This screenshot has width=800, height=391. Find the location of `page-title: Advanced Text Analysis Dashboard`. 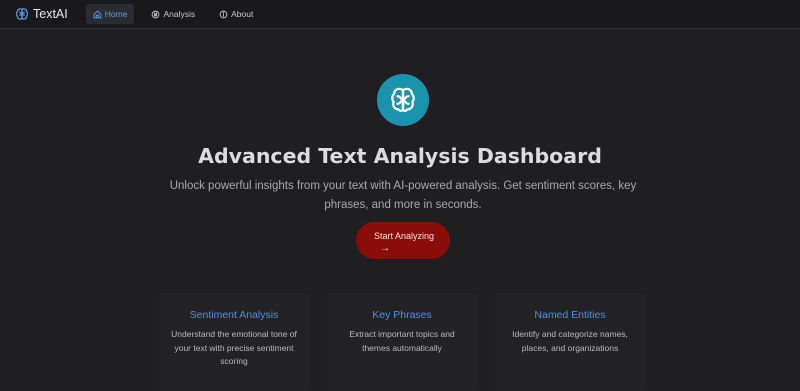

page-title: Advanced Text Analysis Dashboard is located at coordinates (400, 156).